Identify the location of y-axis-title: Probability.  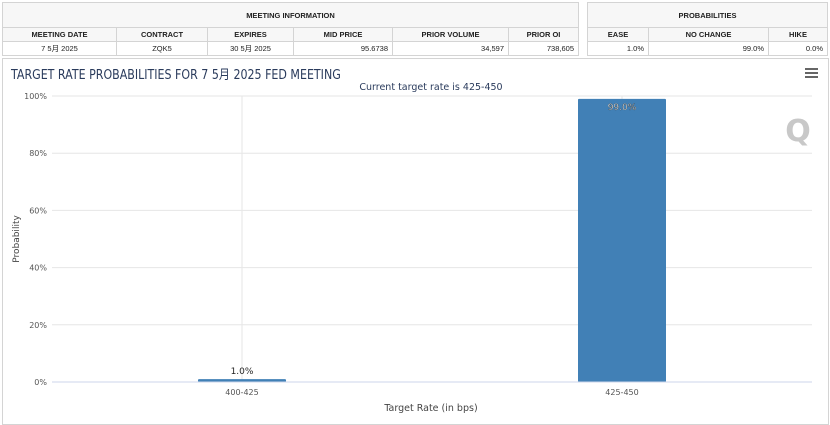
(17, 239).